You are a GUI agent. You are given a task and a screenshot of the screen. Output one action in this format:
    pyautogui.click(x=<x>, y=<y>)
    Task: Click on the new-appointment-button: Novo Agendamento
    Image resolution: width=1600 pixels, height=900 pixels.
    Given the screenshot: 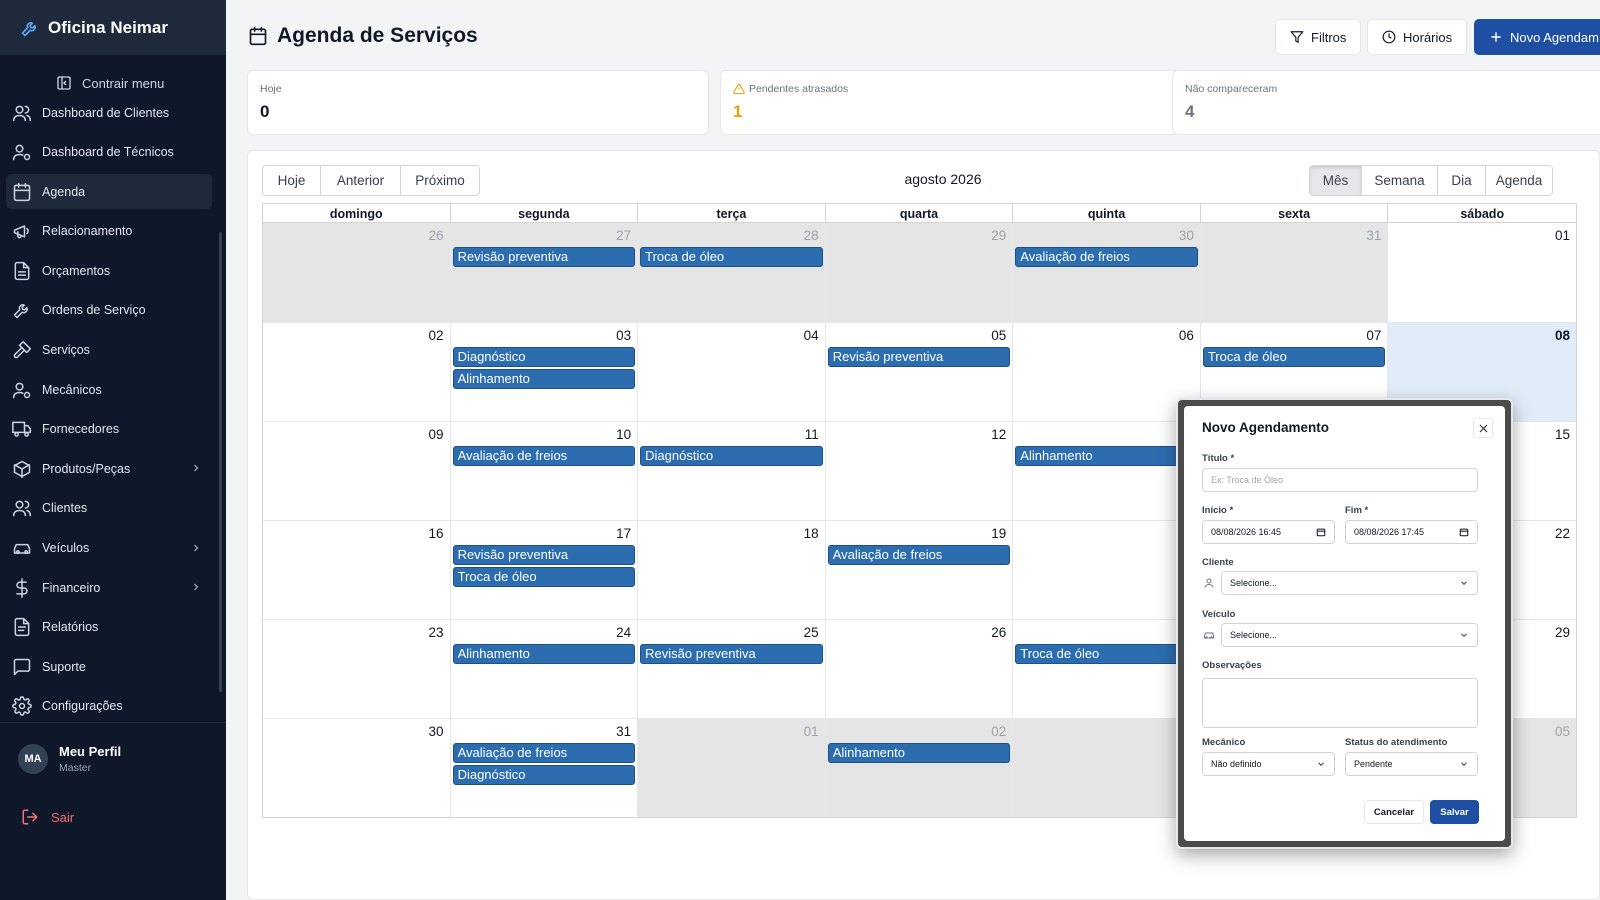 What is the action you would take?
    pyautogui.click(x=1537, y=37)
    